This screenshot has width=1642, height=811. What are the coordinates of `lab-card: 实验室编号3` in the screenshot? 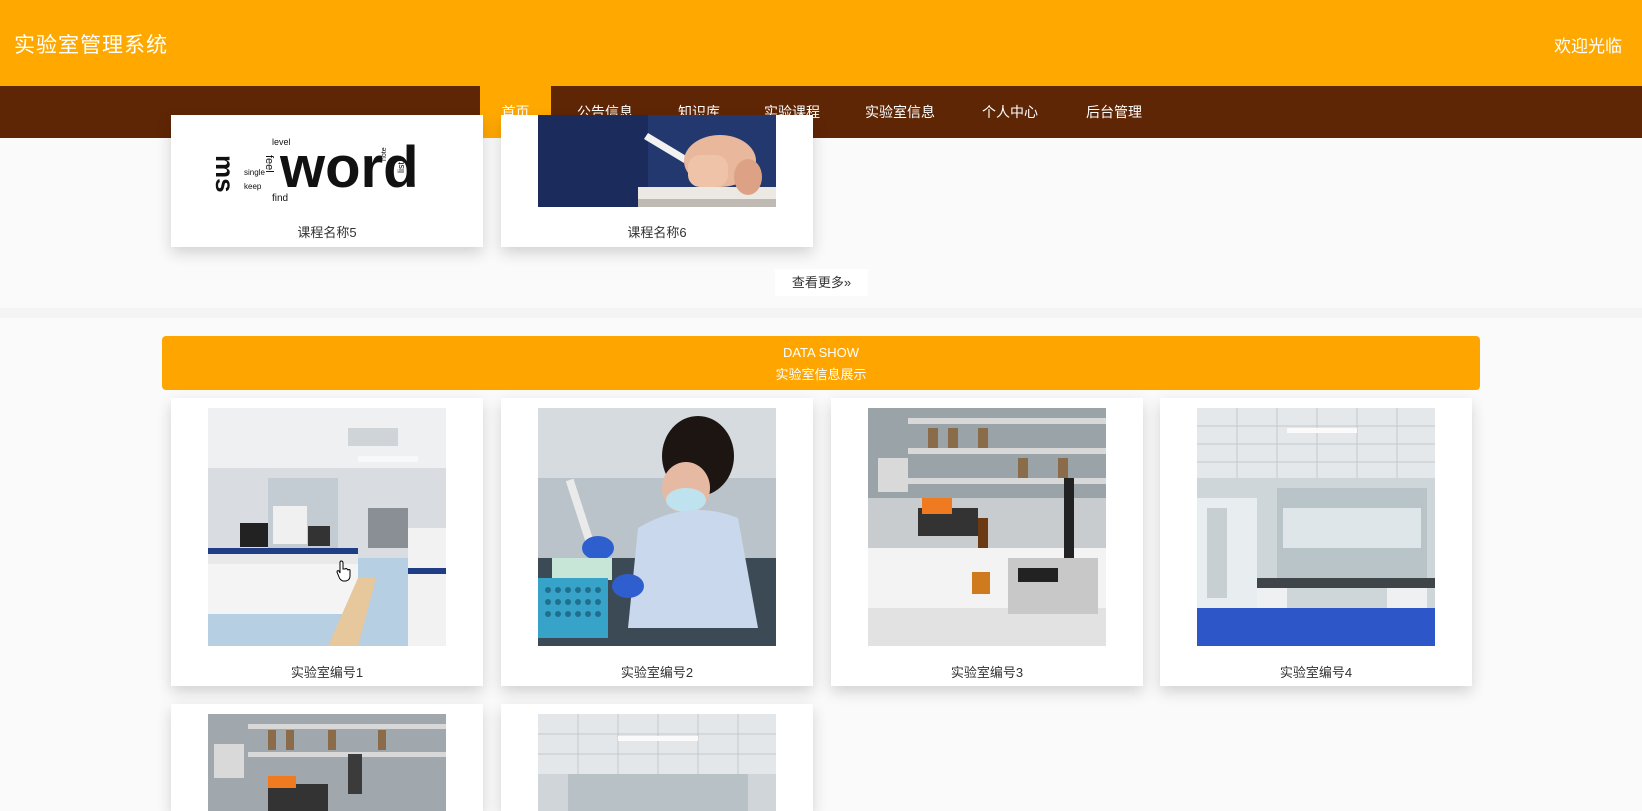 It's located at (987, 542).